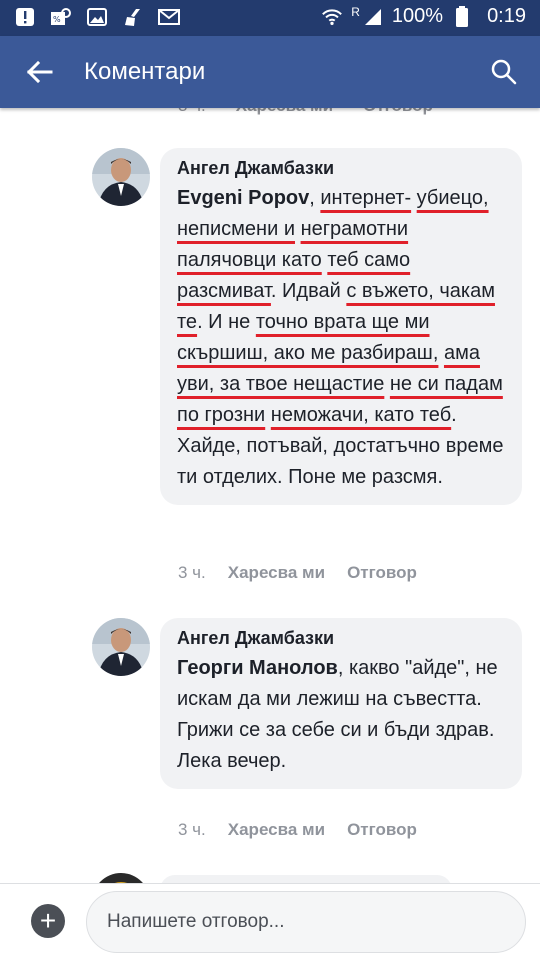 The height and width of the screenshot is (961, 540). I want to click on clock: 0:19, so click(506, 16).